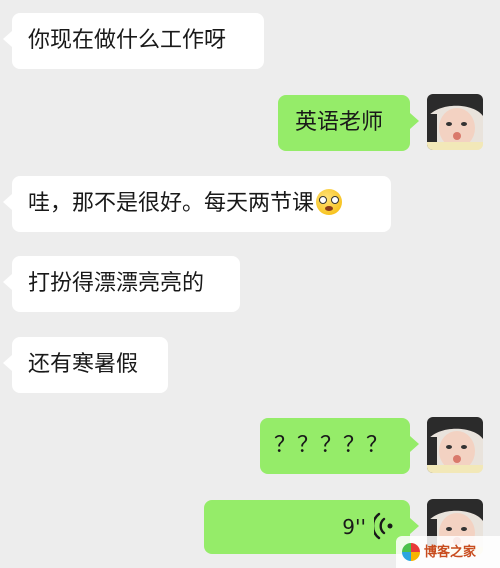 The height and width of the screenshot is (568, 500). I want to click on message-bubble-incoming: 你现在做什么工作呀, so click(133, 41).